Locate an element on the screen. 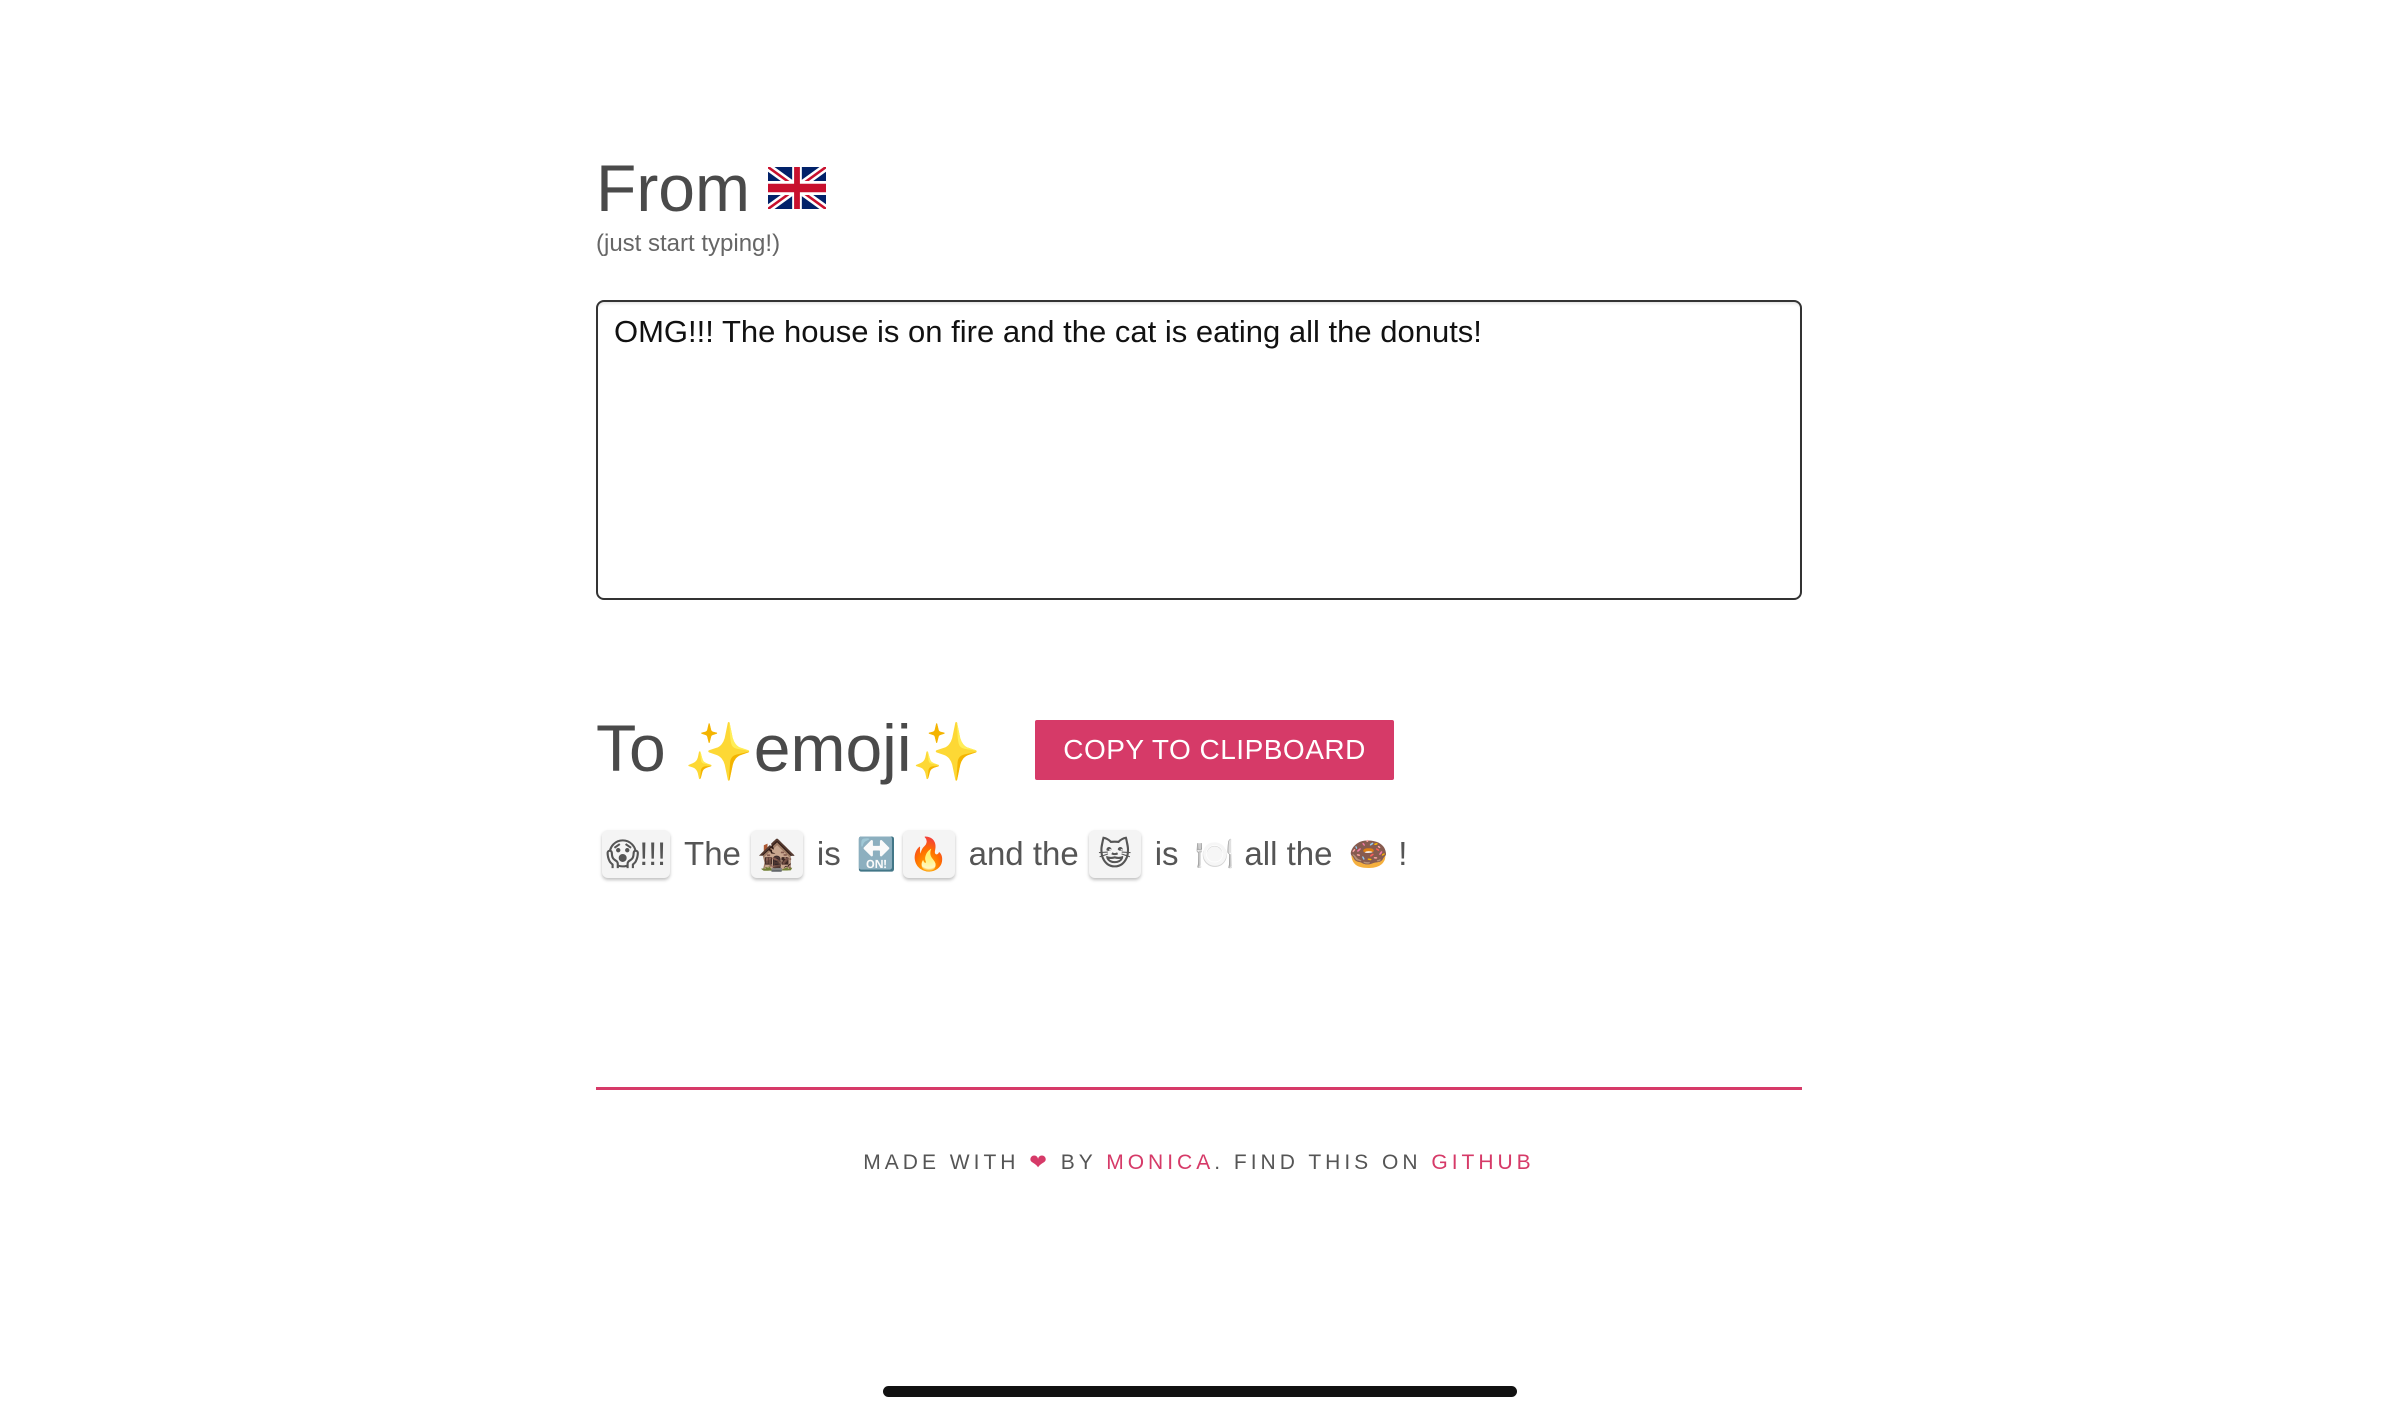 Image resolution: width=2388 pixels, height=1406 pixels. to-title-prefix: To is located at coordinates (640, 748).